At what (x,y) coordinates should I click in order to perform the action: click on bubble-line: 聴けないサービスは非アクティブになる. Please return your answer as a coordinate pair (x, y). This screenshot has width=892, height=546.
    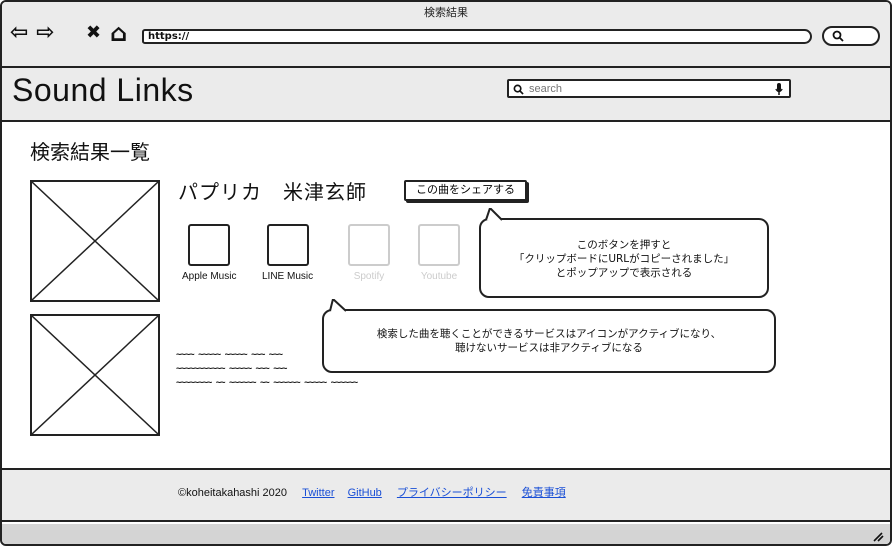
    Looking at the image, I should click on (549, 348).